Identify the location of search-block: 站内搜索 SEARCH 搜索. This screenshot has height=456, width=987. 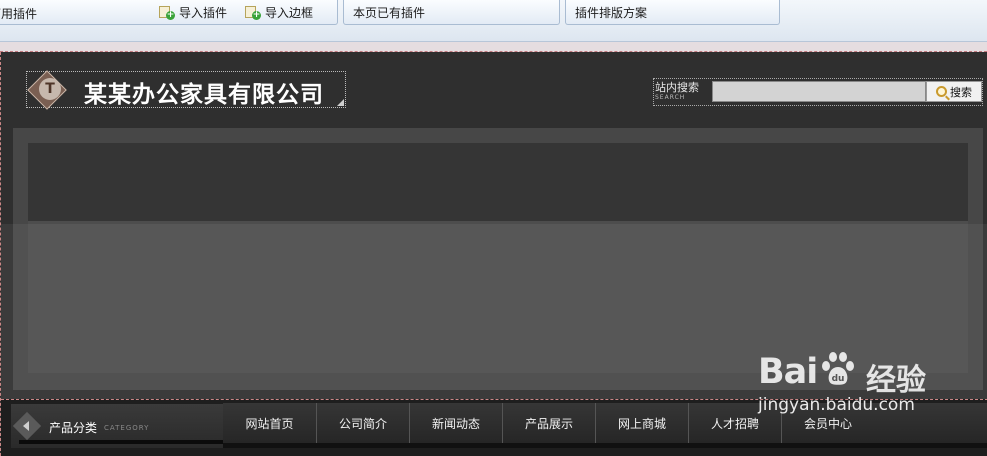
(818, 92).